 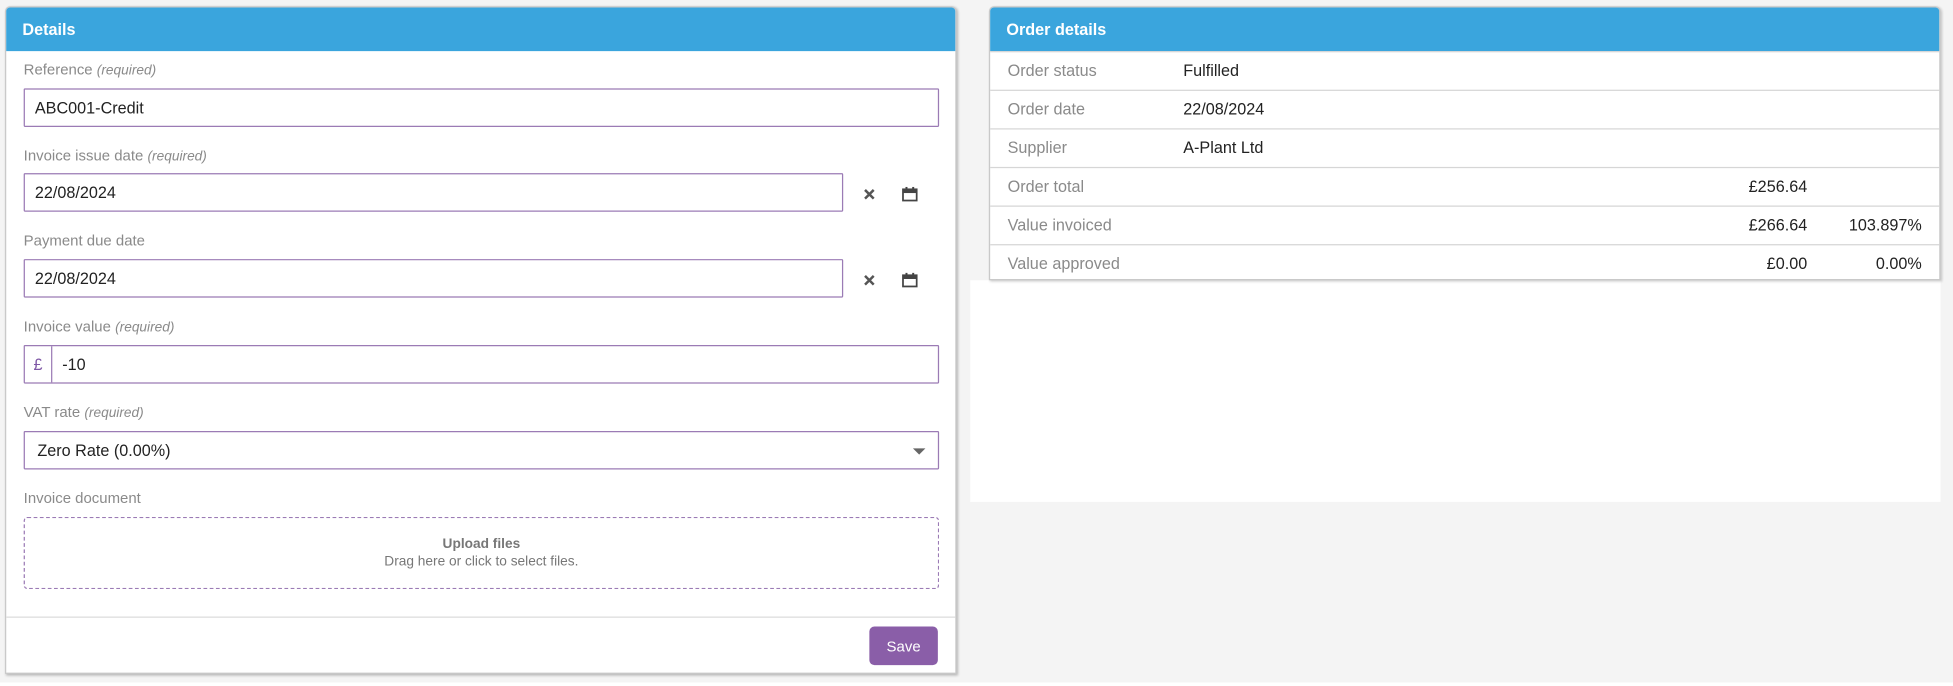 What do you see at coordinates (433, 192) in the screenshot?
I see `issue-date-input: 22/08/2024` at bounding box center [433, 192].